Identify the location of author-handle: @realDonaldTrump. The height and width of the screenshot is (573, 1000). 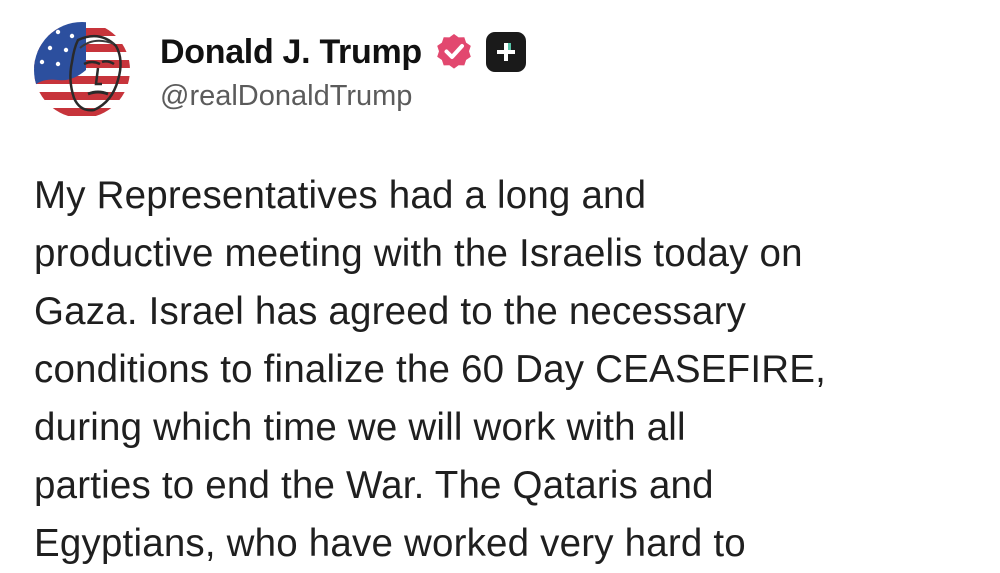
(343, 96).